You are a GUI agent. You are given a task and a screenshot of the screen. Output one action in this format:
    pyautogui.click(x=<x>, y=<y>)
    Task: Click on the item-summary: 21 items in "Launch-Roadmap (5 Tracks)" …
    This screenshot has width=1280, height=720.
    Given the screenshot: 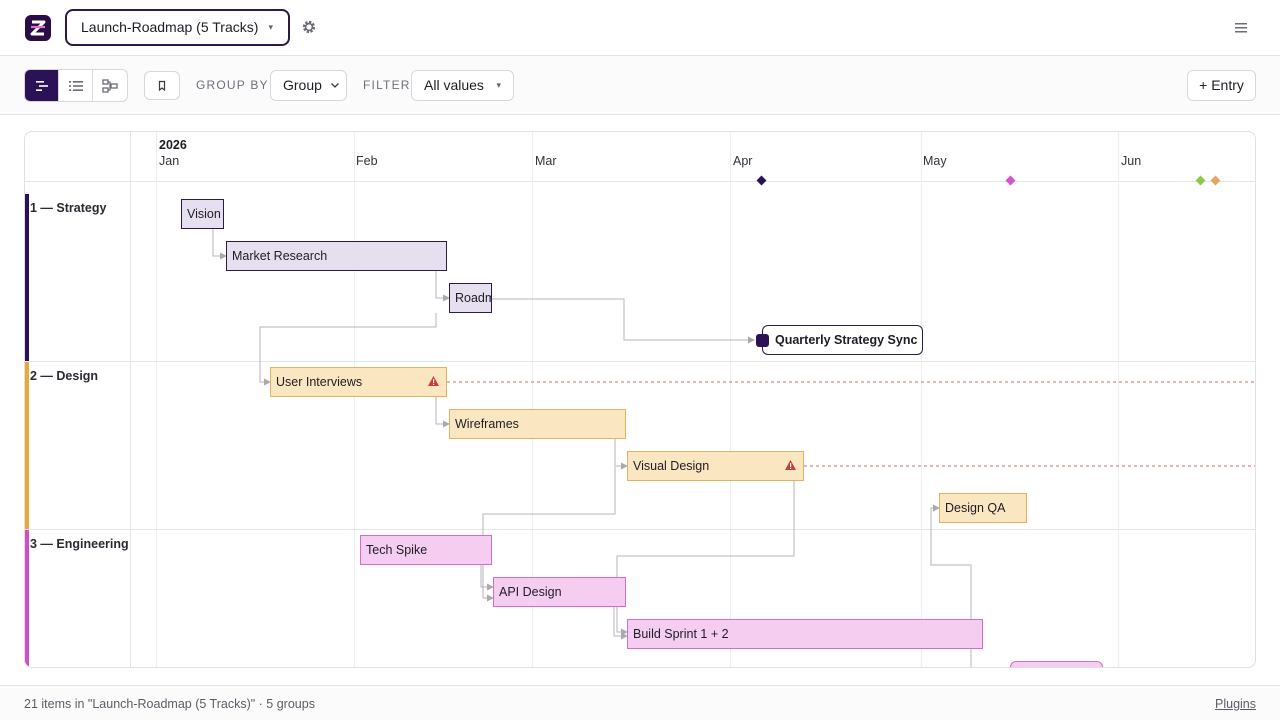 What is the action you would take?
    pyautogui.click(x=169, y=704)
    